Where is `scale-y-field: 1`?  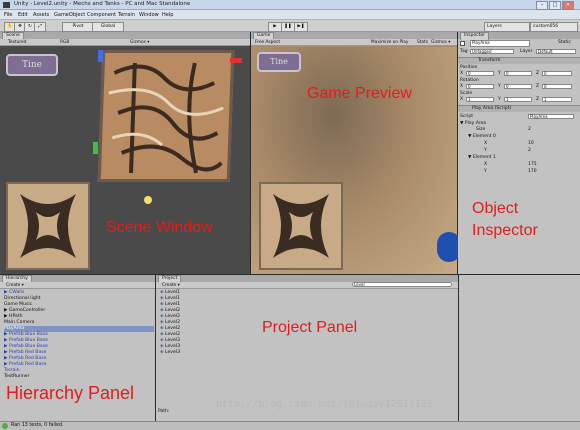 scale-y-field: 1 is located at coordinates (518, 99).